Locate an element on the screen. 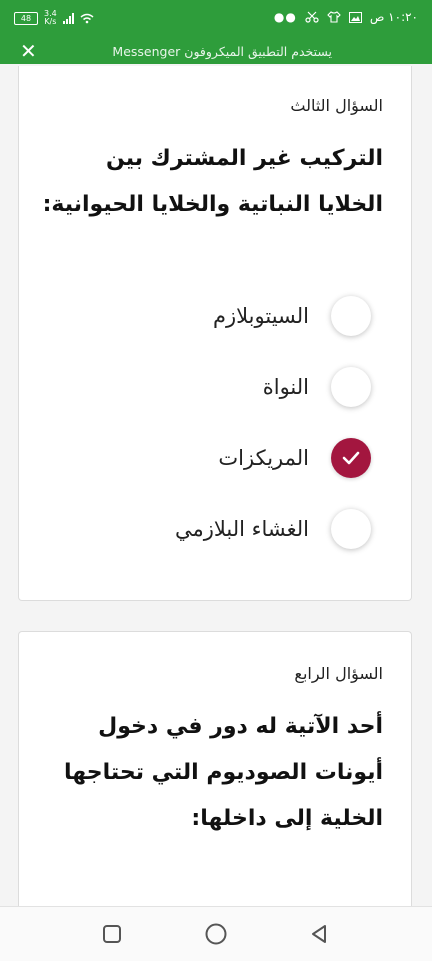 This screenshot has height=961, width=432. shirt-icon is located at coordinates (334, 17).